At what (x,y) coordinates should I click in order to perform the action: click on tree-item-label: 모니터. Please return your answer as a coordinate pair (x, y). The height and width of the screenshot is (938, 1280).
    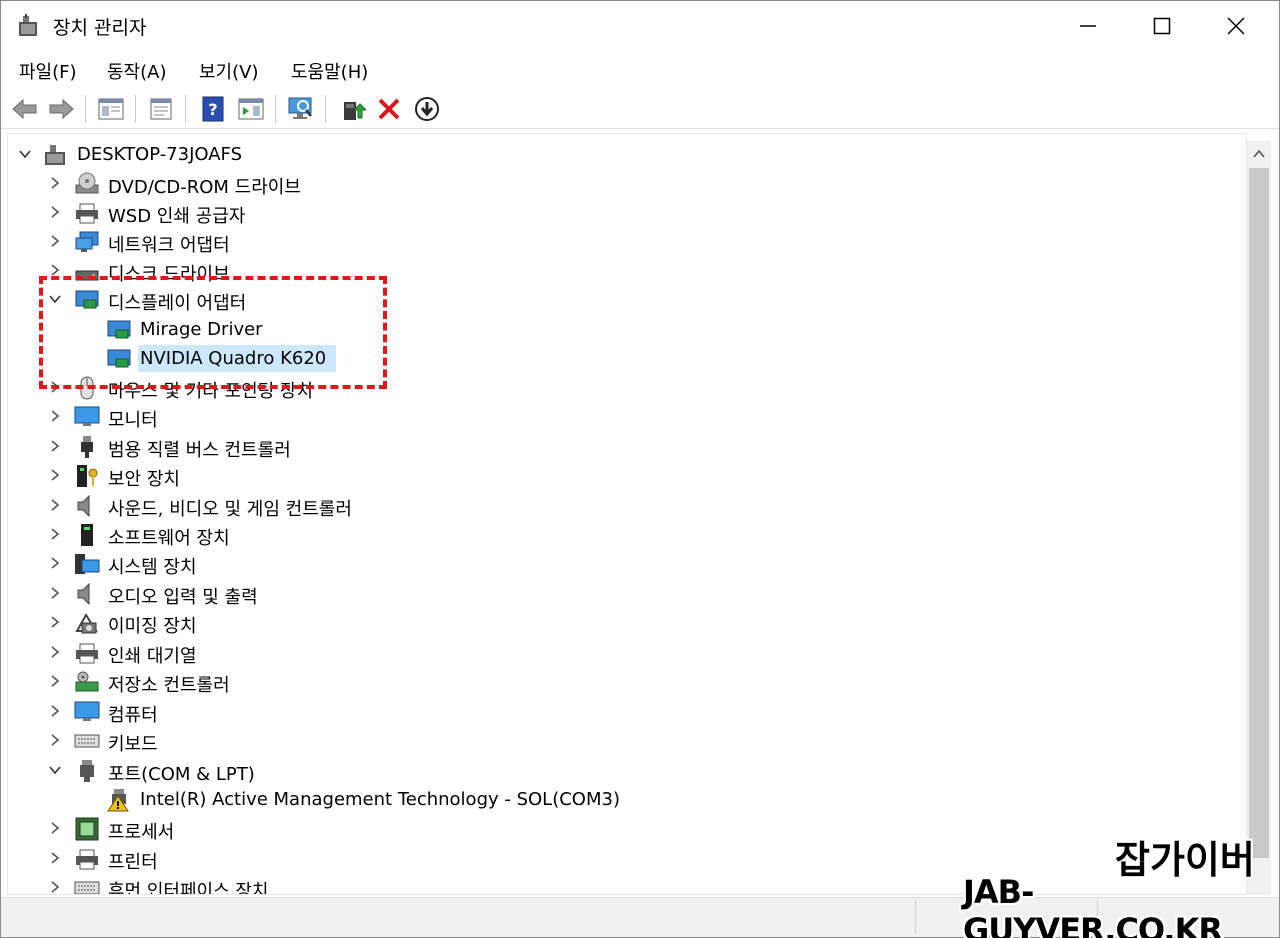
    Looking at the image, I should click on (133, 420).